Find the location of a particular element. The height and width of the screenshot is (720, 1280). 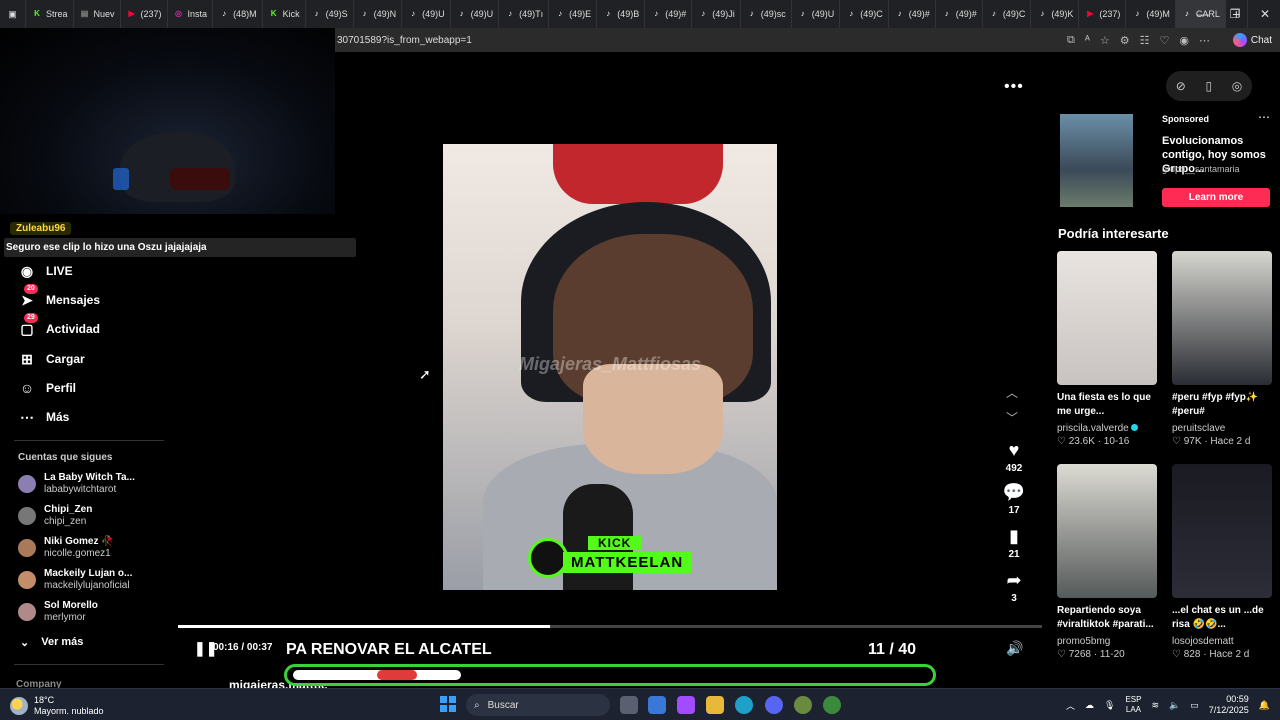

onedrive-icon: ☁ is located at coordinates (1089, 705).